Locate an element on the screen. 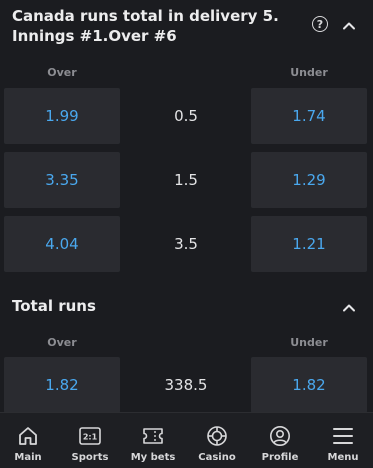 The width and height of the screenshot is (373, 468). nav-item-casino: Casino is located at coordinates (217, 440).